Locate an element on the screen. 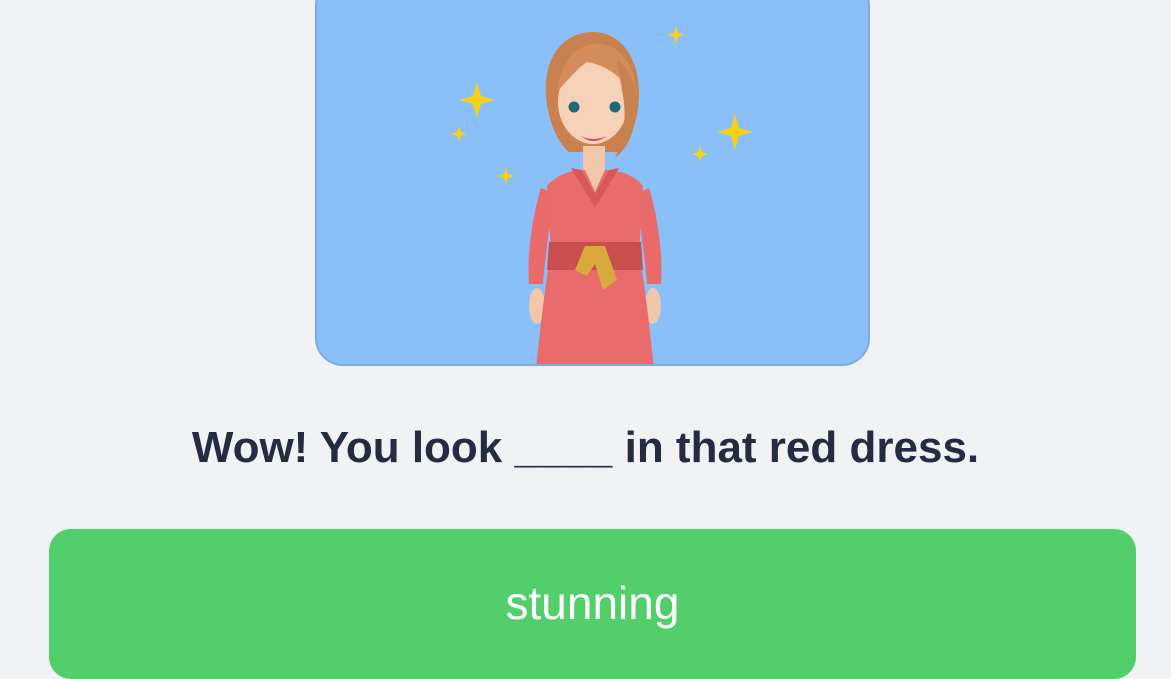  answer-option-label: stunning is located at coordinates (592, 603).